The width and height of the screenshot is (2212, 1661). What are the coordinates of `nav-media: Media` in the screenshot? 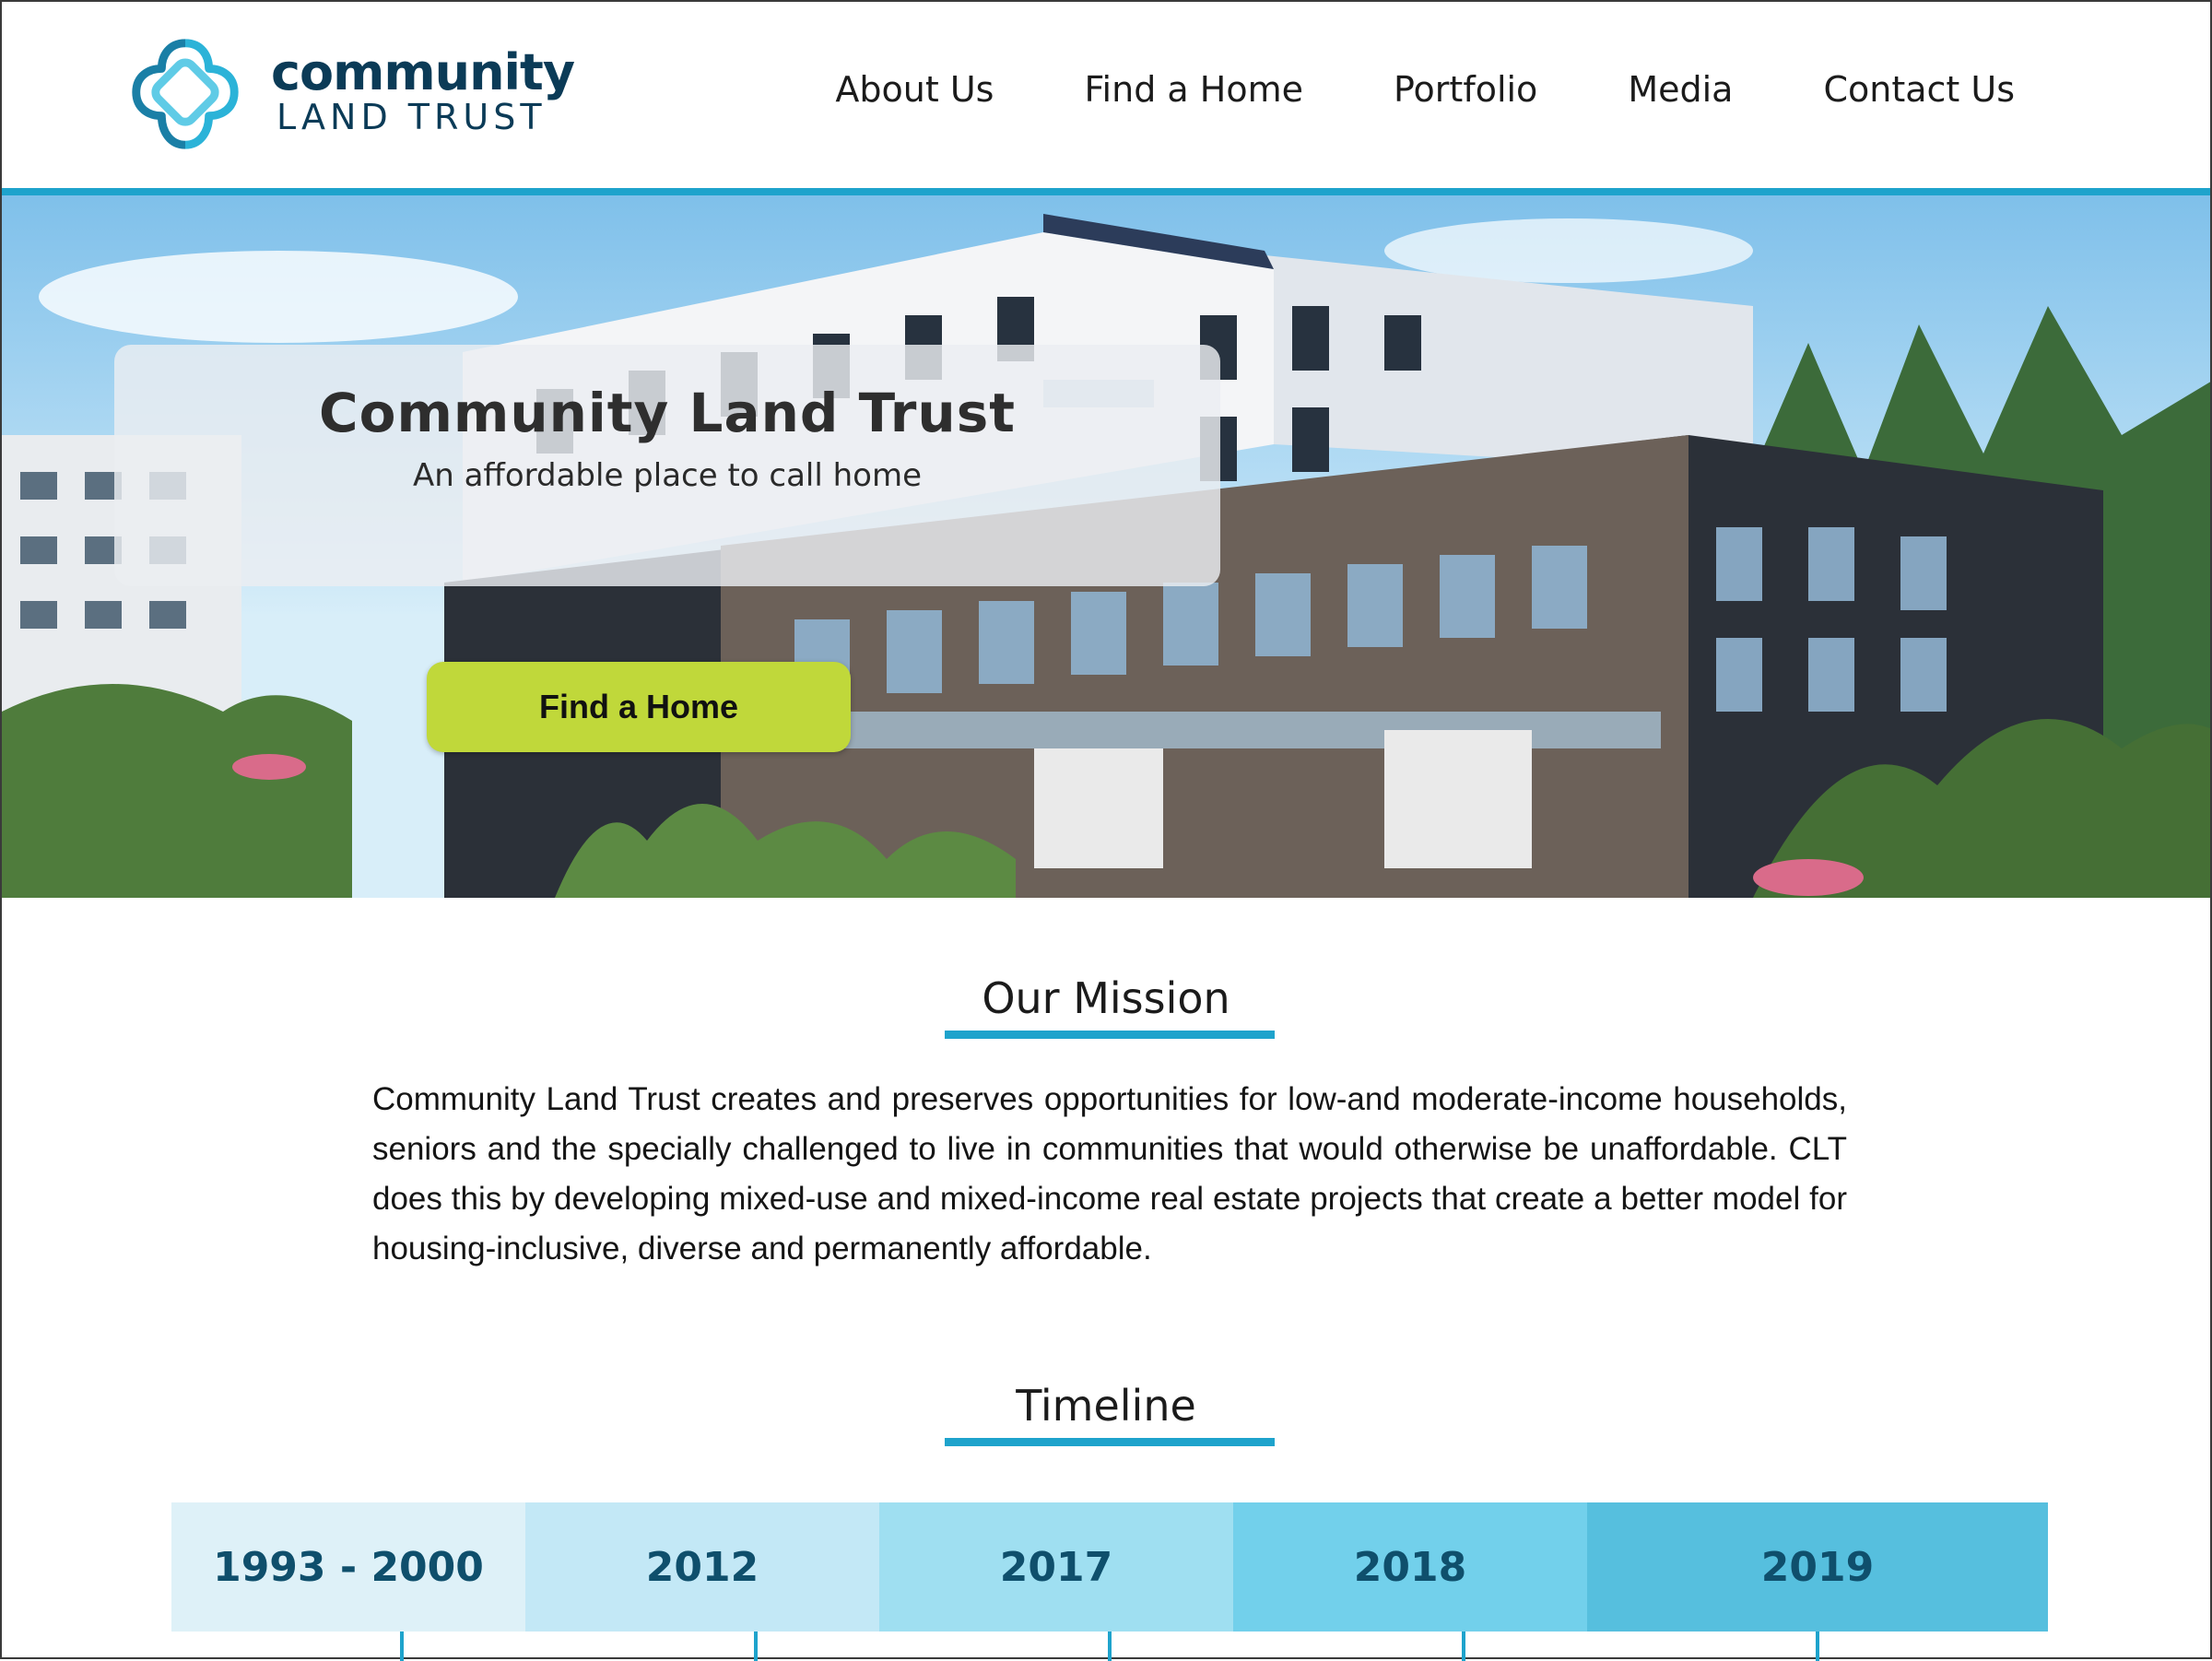 It's located at (1680, 89).